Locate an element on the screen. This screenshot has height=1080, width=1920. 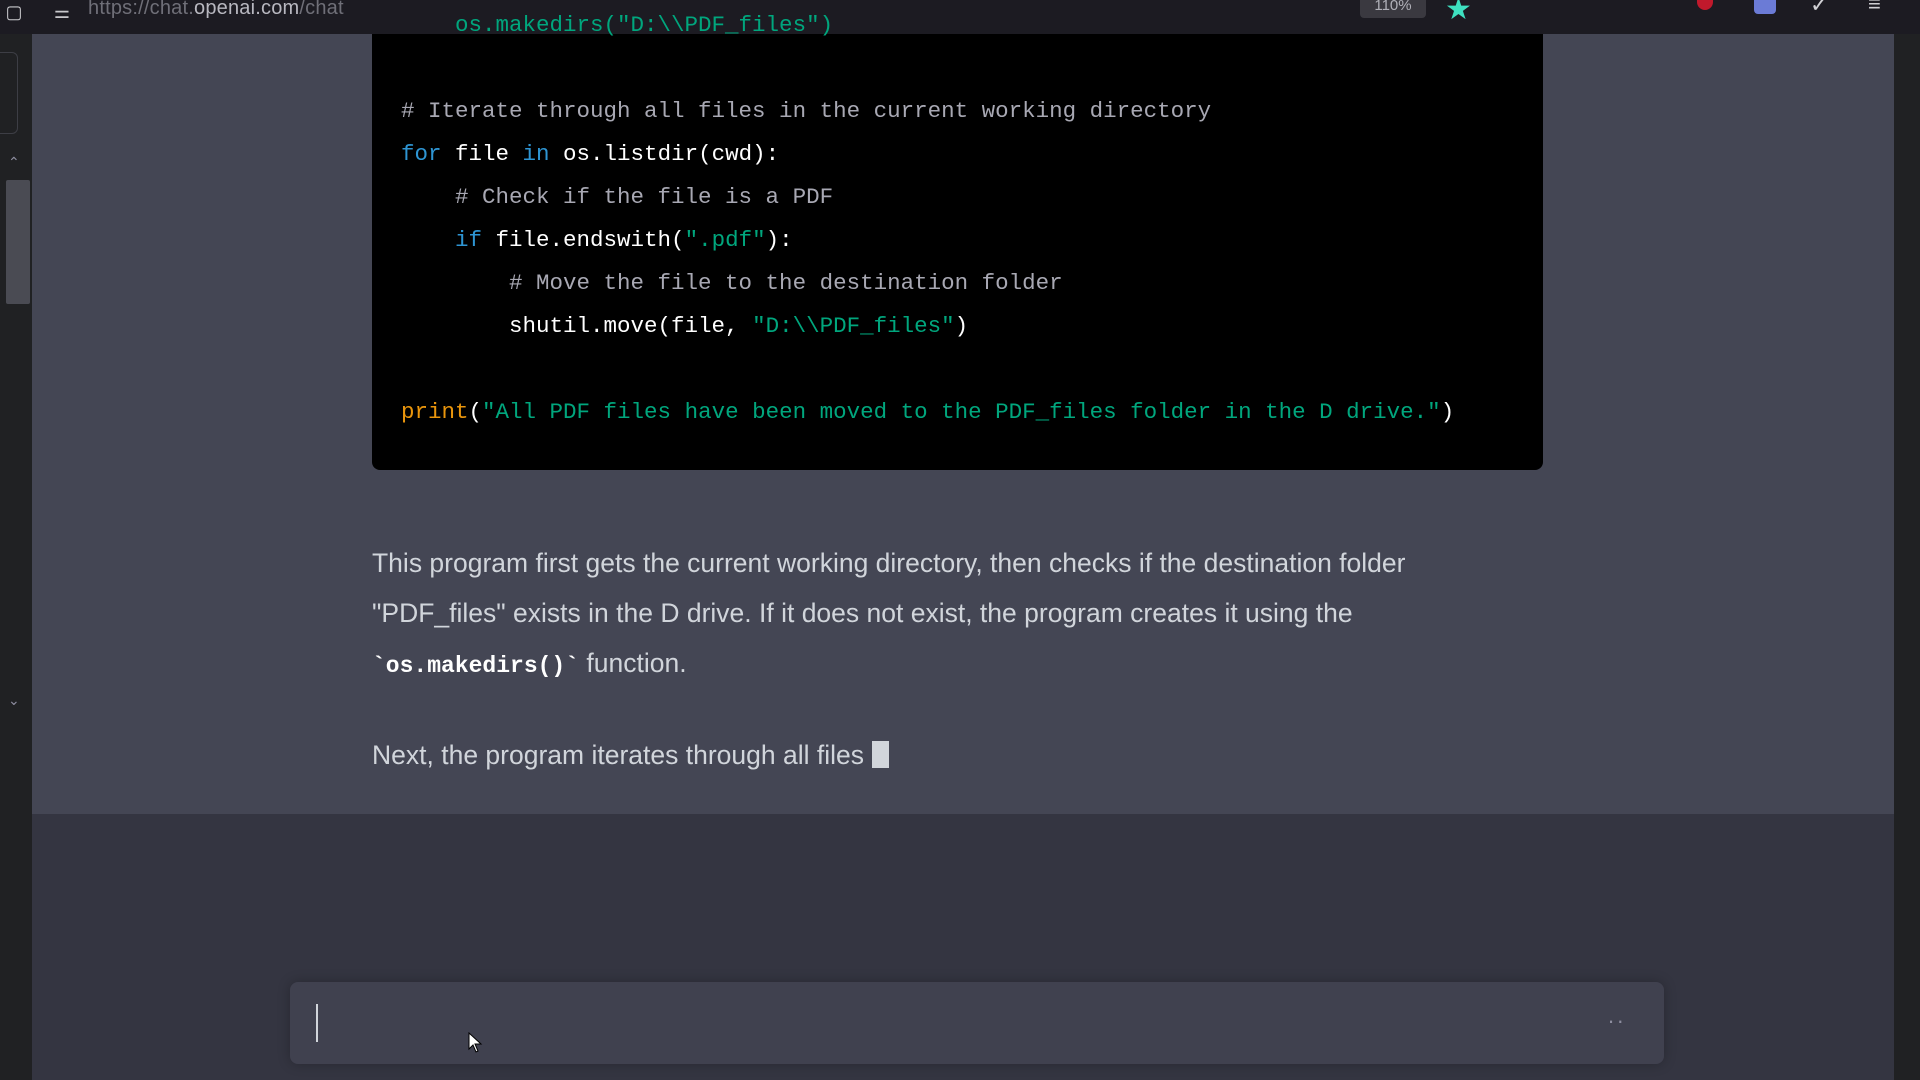
response-inline-code: `os.makedirs()` is located at coordinates (476, 666).